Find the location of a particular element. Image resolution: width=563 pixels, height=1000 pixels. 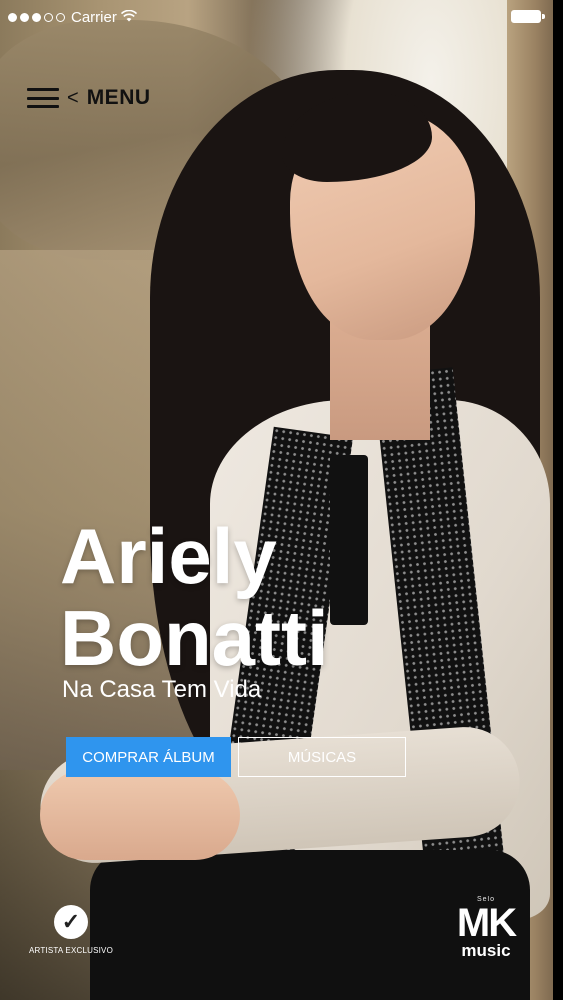

exclusive-artist-badge: ✓ ARTISTA EXCLUSIVO is located at coordinates (71, 930).